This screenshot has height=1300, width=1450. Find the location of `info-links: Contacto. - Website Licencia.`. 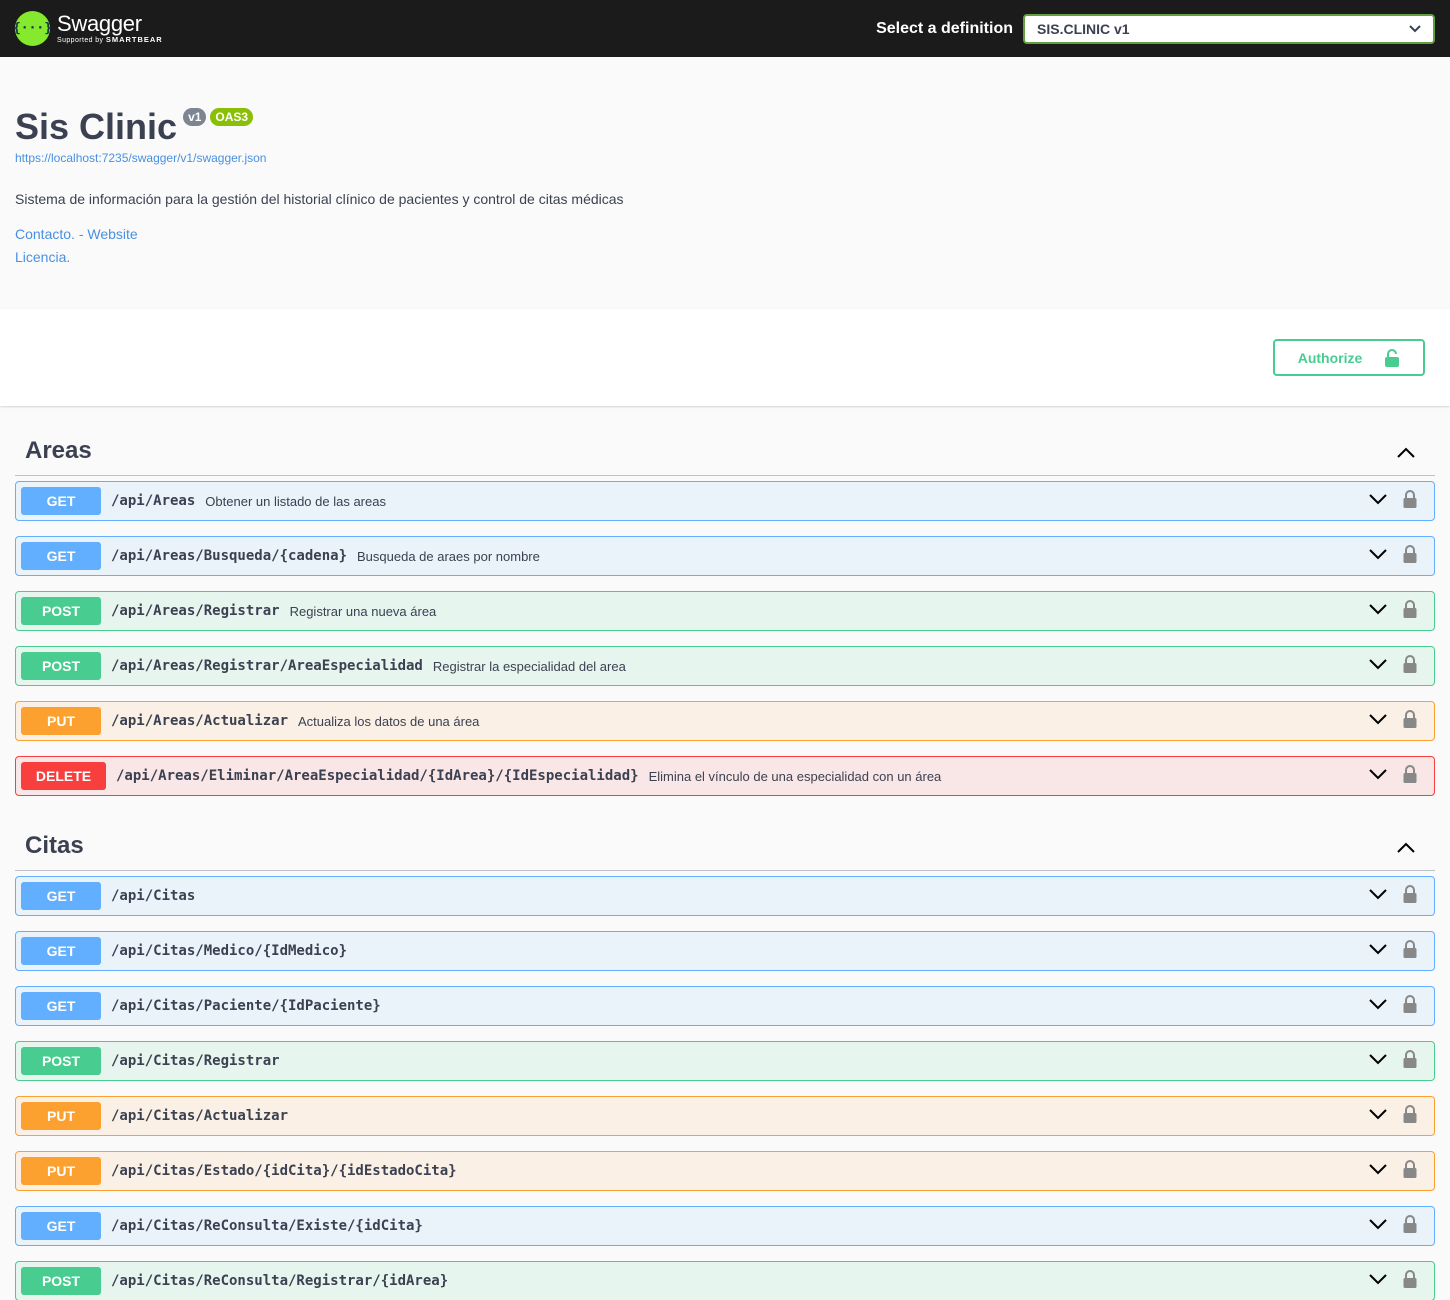

info-links: Contacto. - Website Licencia. is located at coordinates (725, 246).